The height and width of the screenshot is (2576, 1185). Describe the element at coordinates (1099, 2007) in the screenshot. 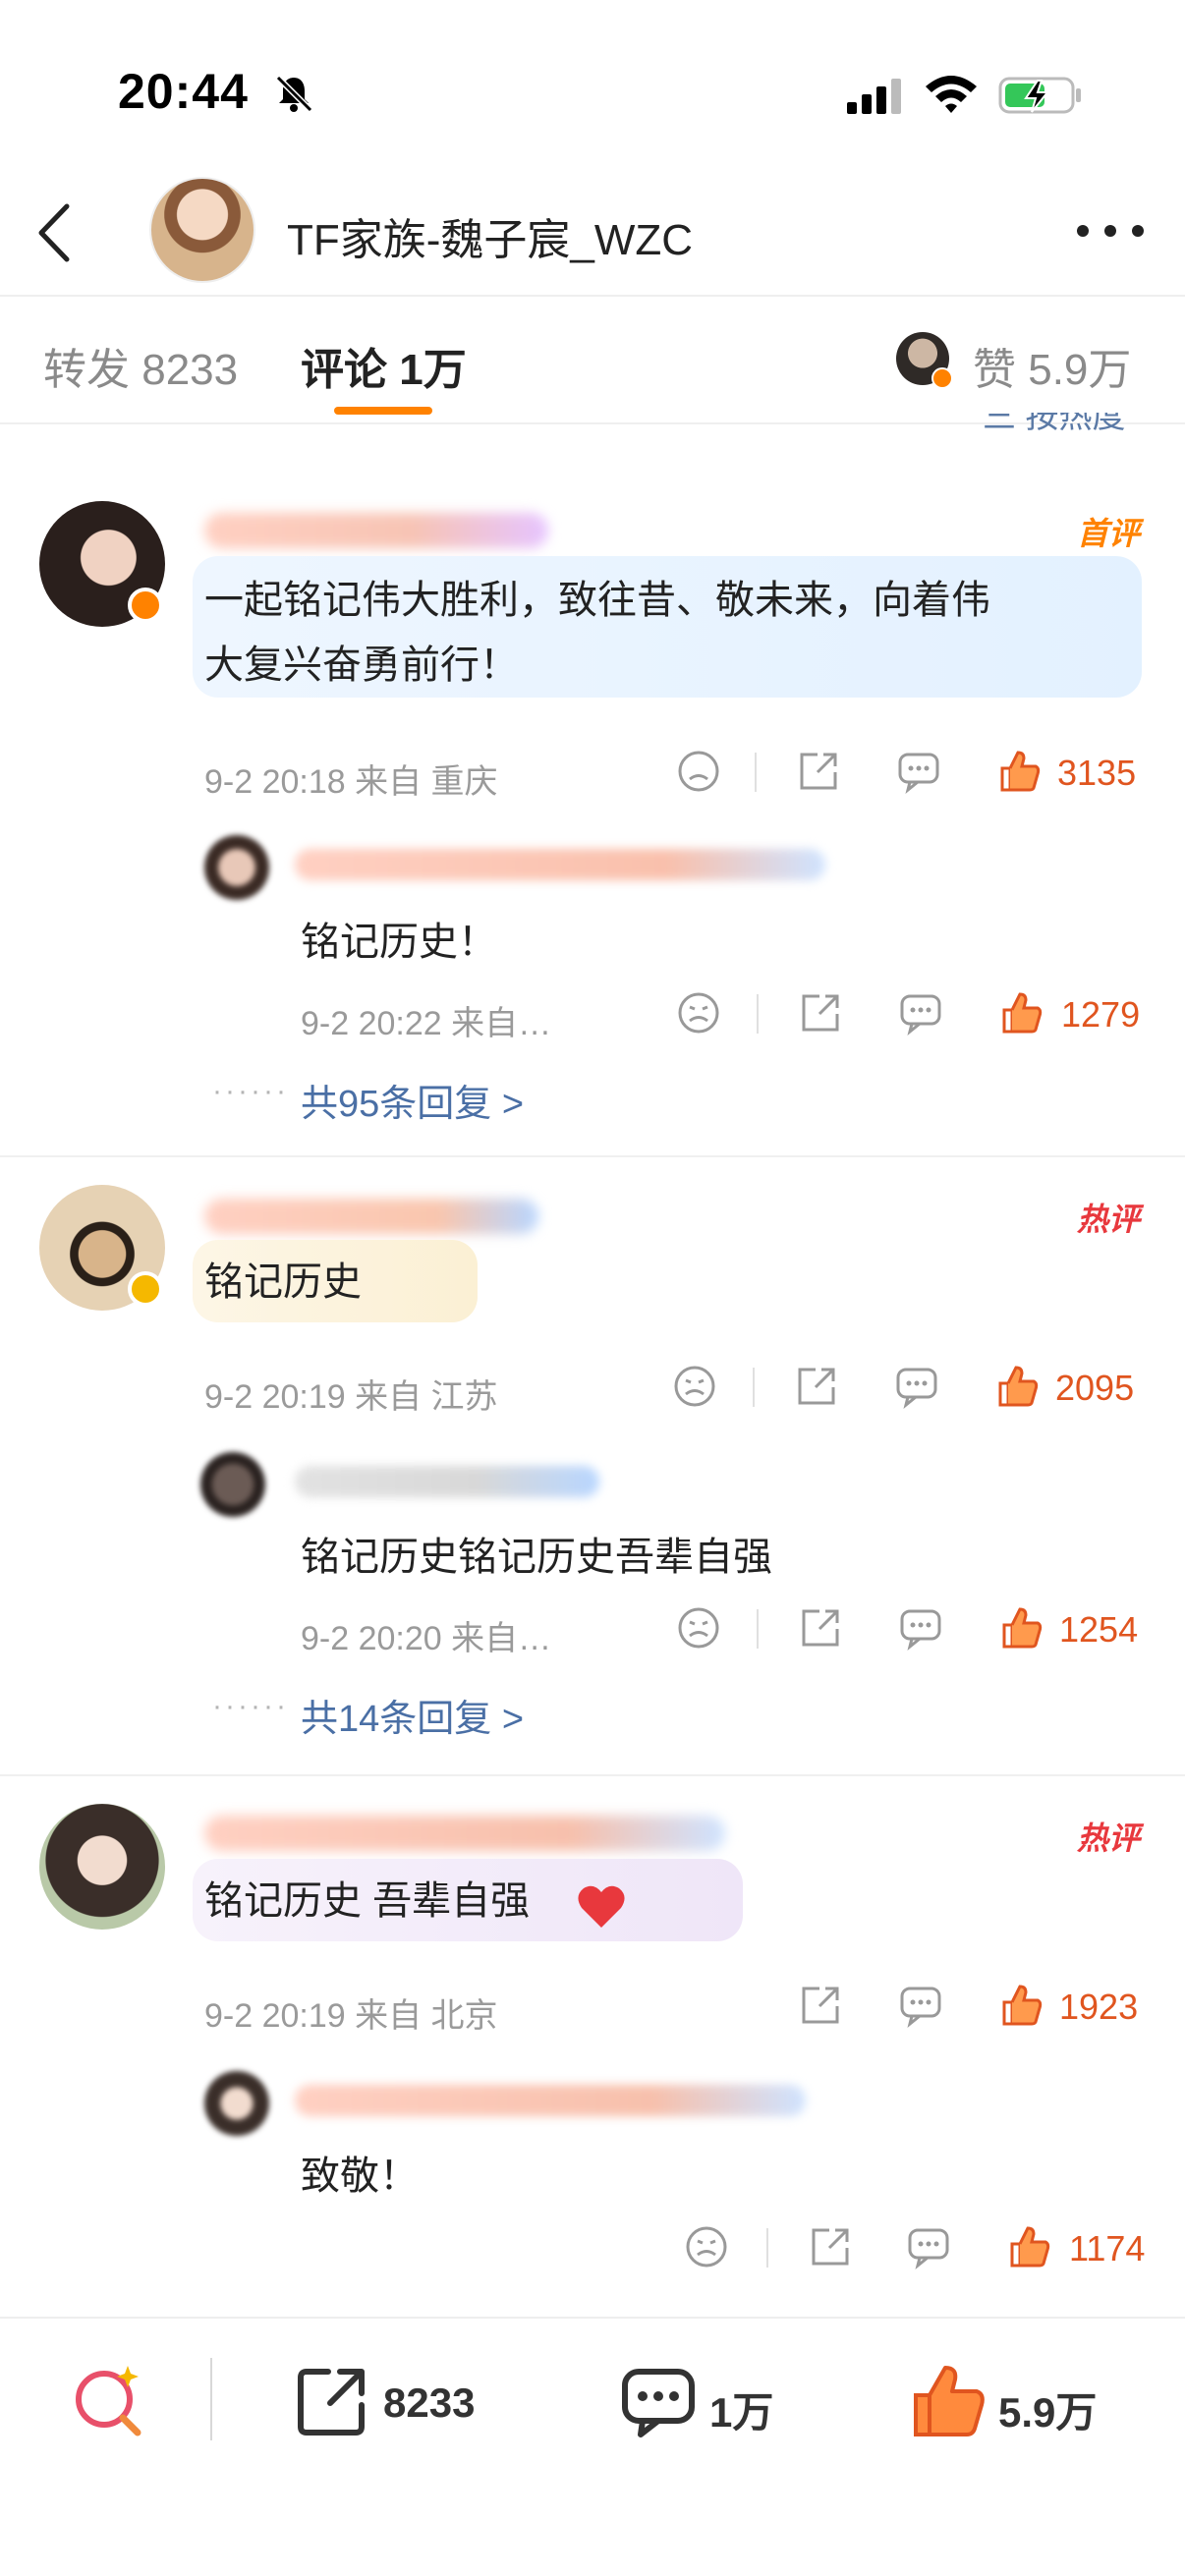

I see `like-count: 1923` at that location.